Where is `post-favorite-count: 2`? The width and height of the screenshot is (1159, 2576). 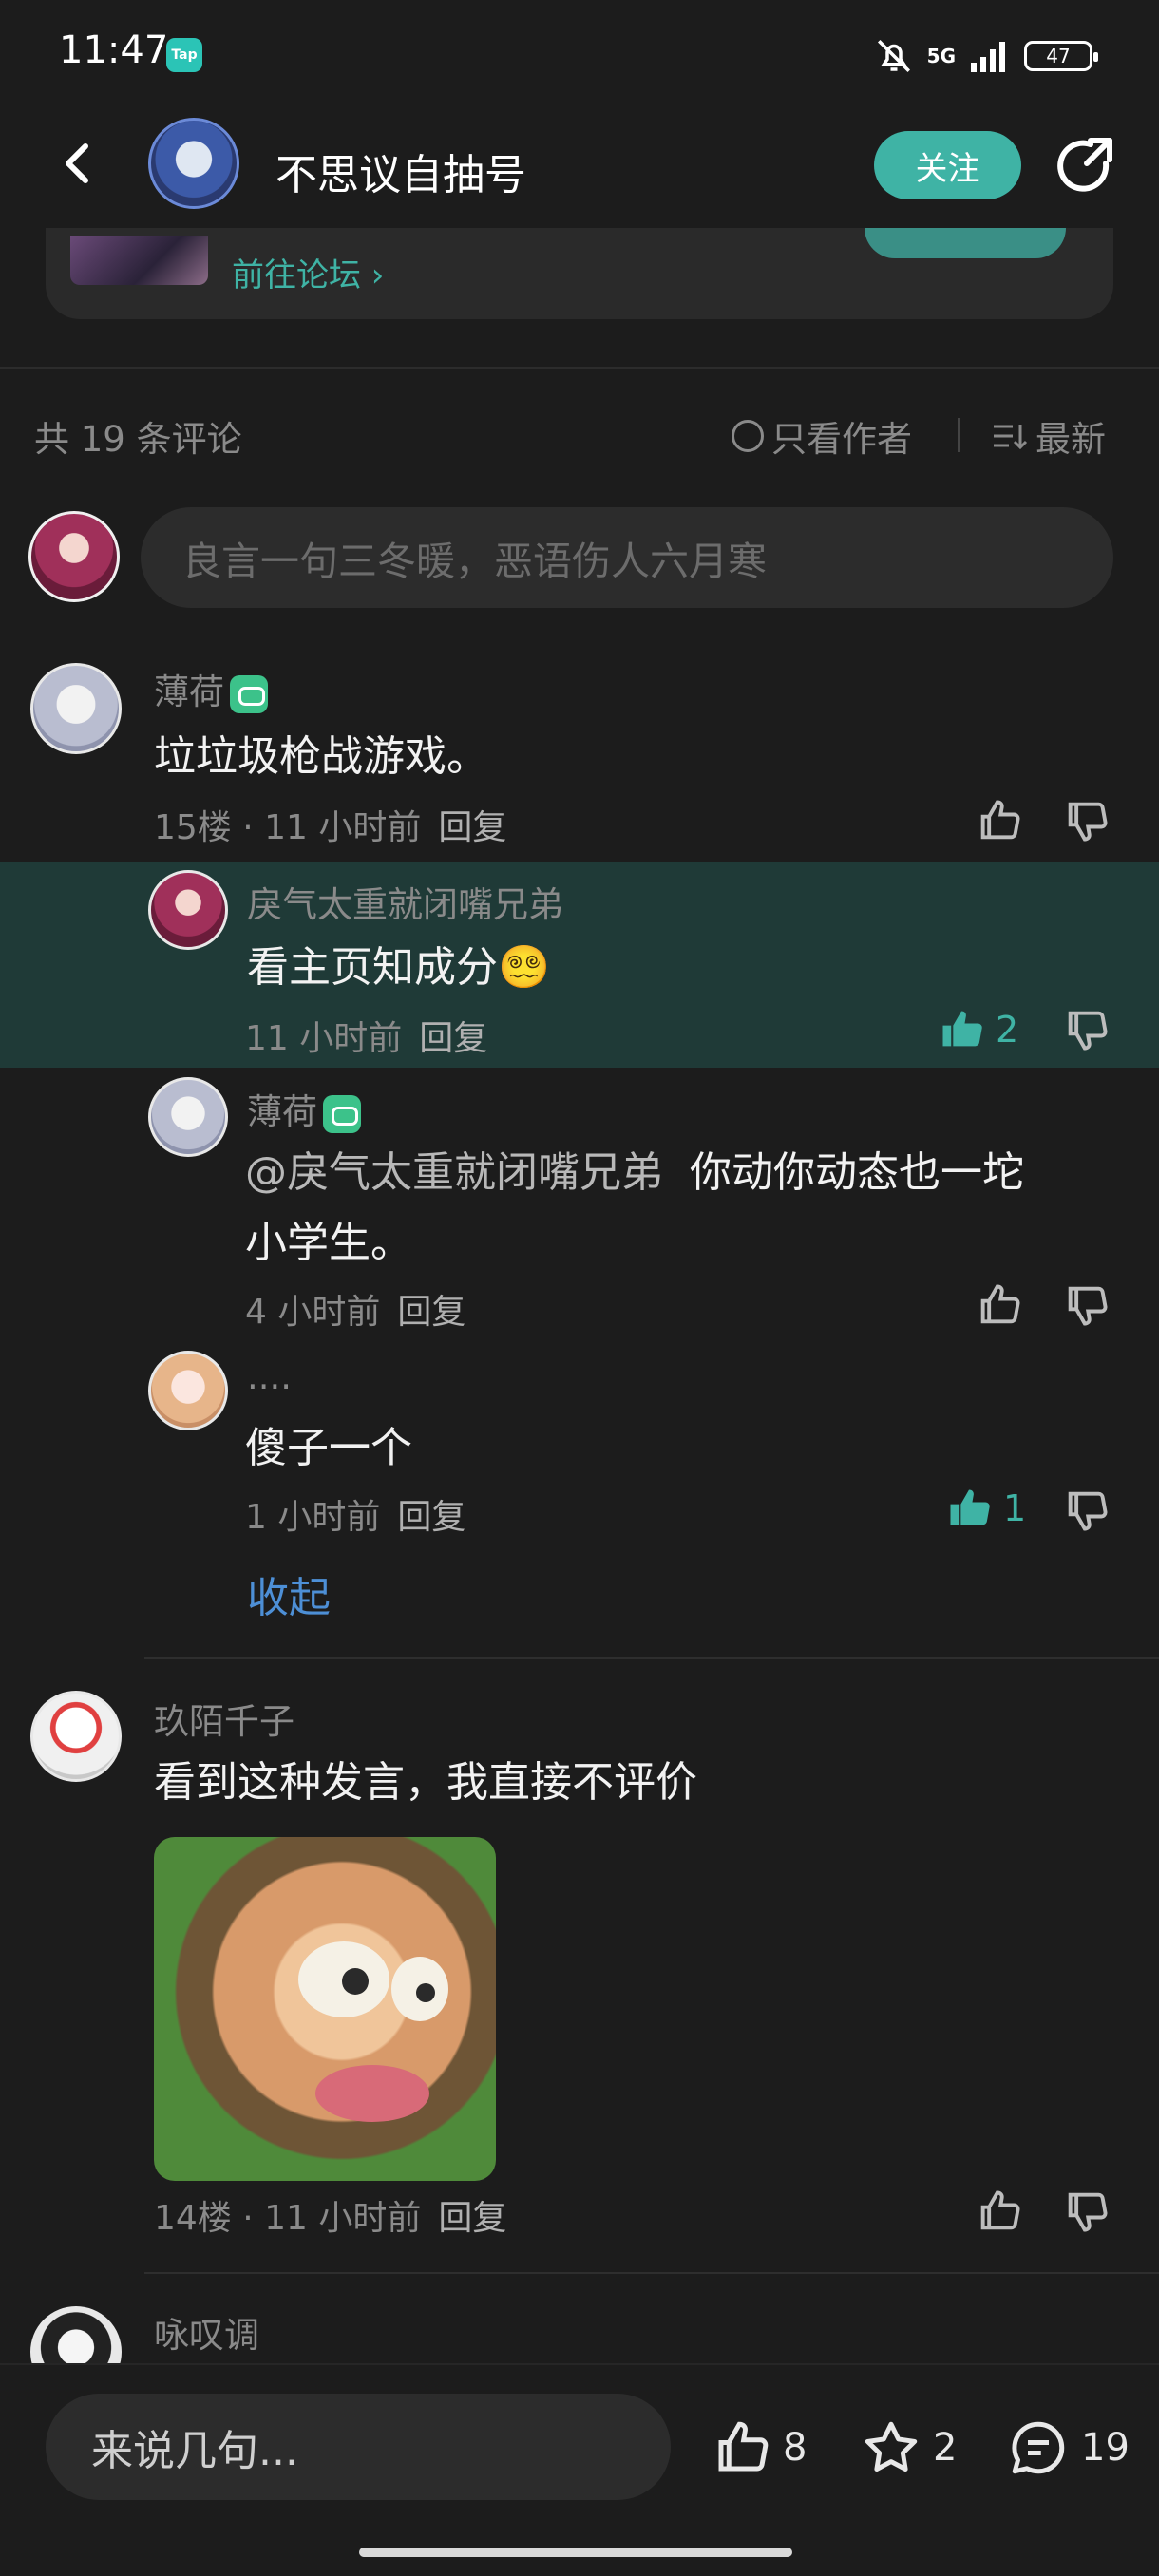 post-favorite-count: 2 is located at coordinates (945, 2448).